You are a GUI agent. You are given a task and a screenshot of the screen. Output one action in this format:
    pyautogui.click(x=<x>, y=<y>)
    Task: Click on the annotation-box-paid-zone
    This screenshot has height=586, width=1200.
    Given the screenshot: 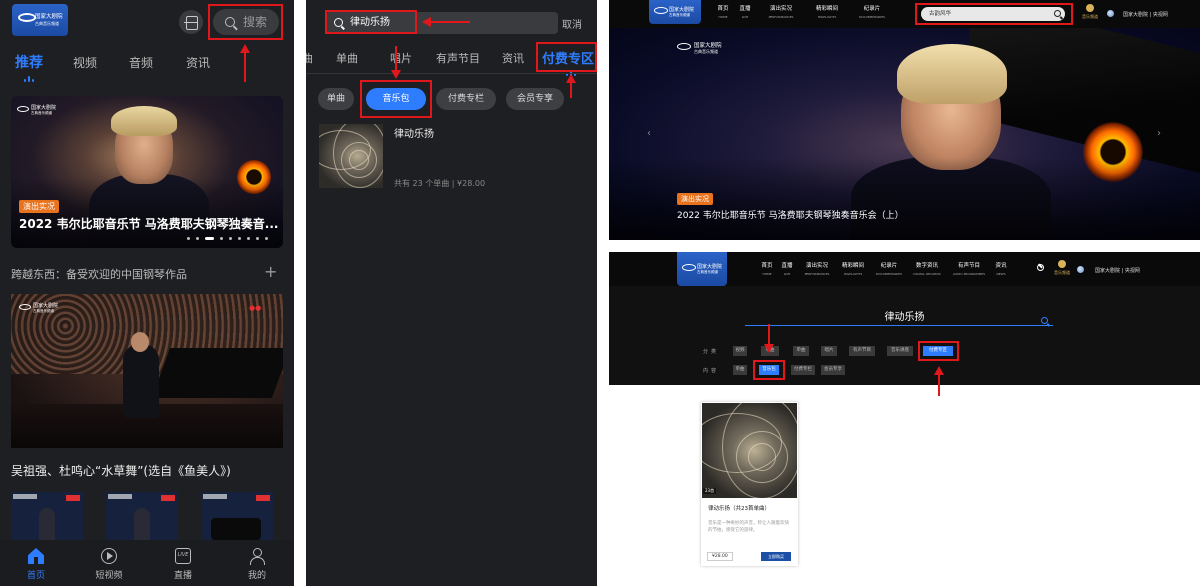 What is the action you would take?
    pyautogui.click(x=566, y=57)
    